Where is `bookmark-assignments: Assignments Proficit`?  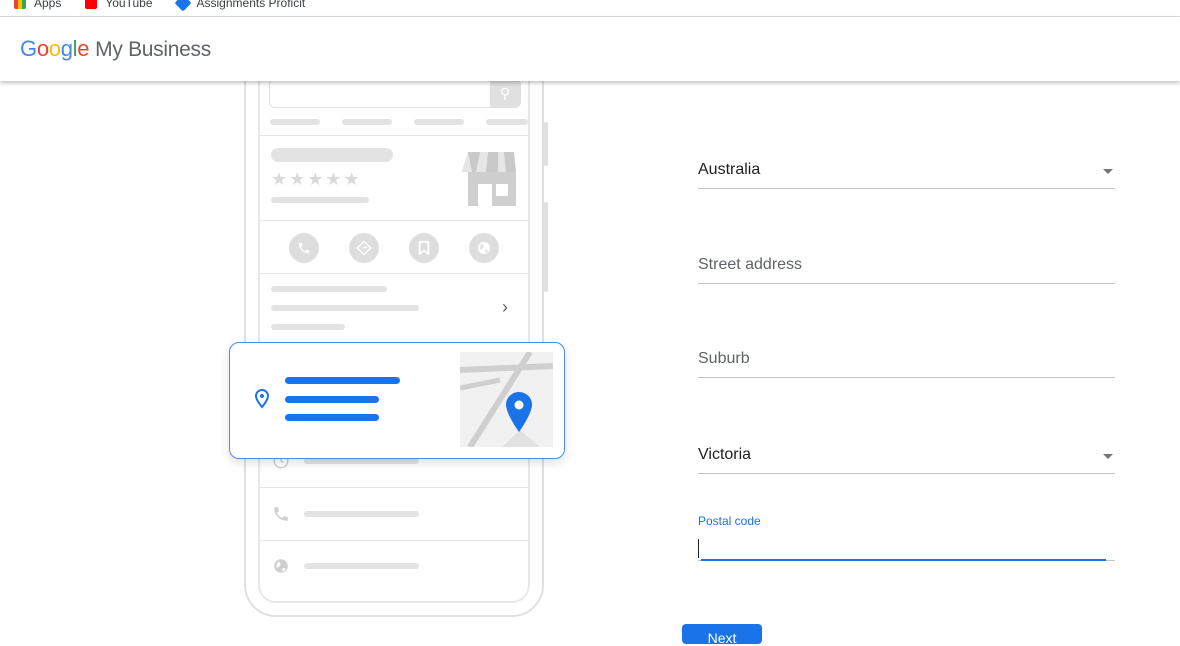
bookmark-assignments: Assignments Proficit is located at coordinates (240, 6).